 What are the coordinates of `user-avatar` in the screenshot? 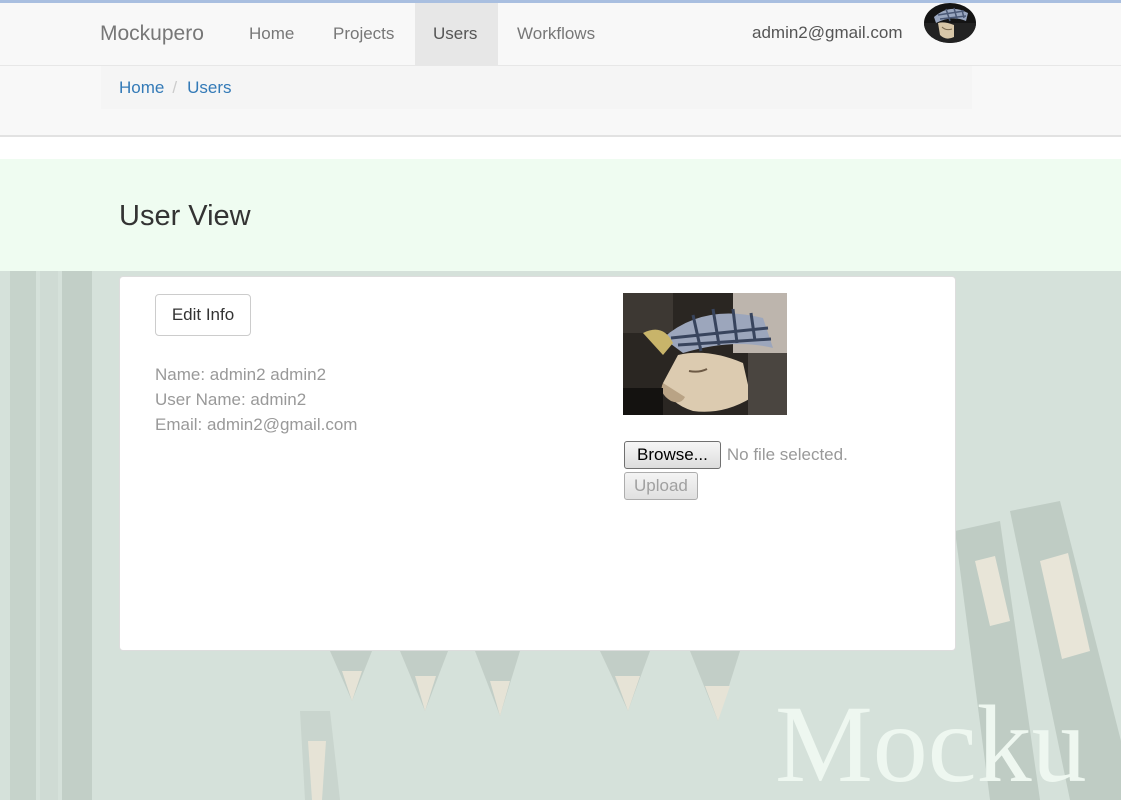 It's located at (950, 23).